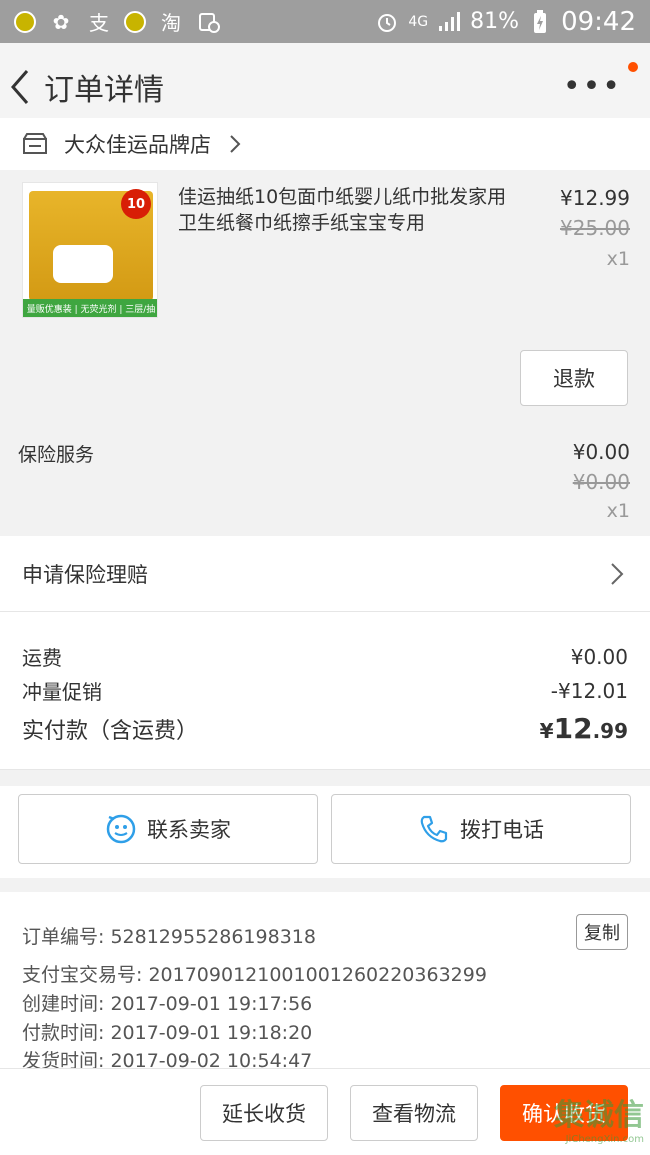 Image resolution: width=650 pixels, height=1155 pixels. What do you see at coordinates (42, 658) in the screenshot?
I see `shipping-label: 运费` at bounding box center [42, 658].